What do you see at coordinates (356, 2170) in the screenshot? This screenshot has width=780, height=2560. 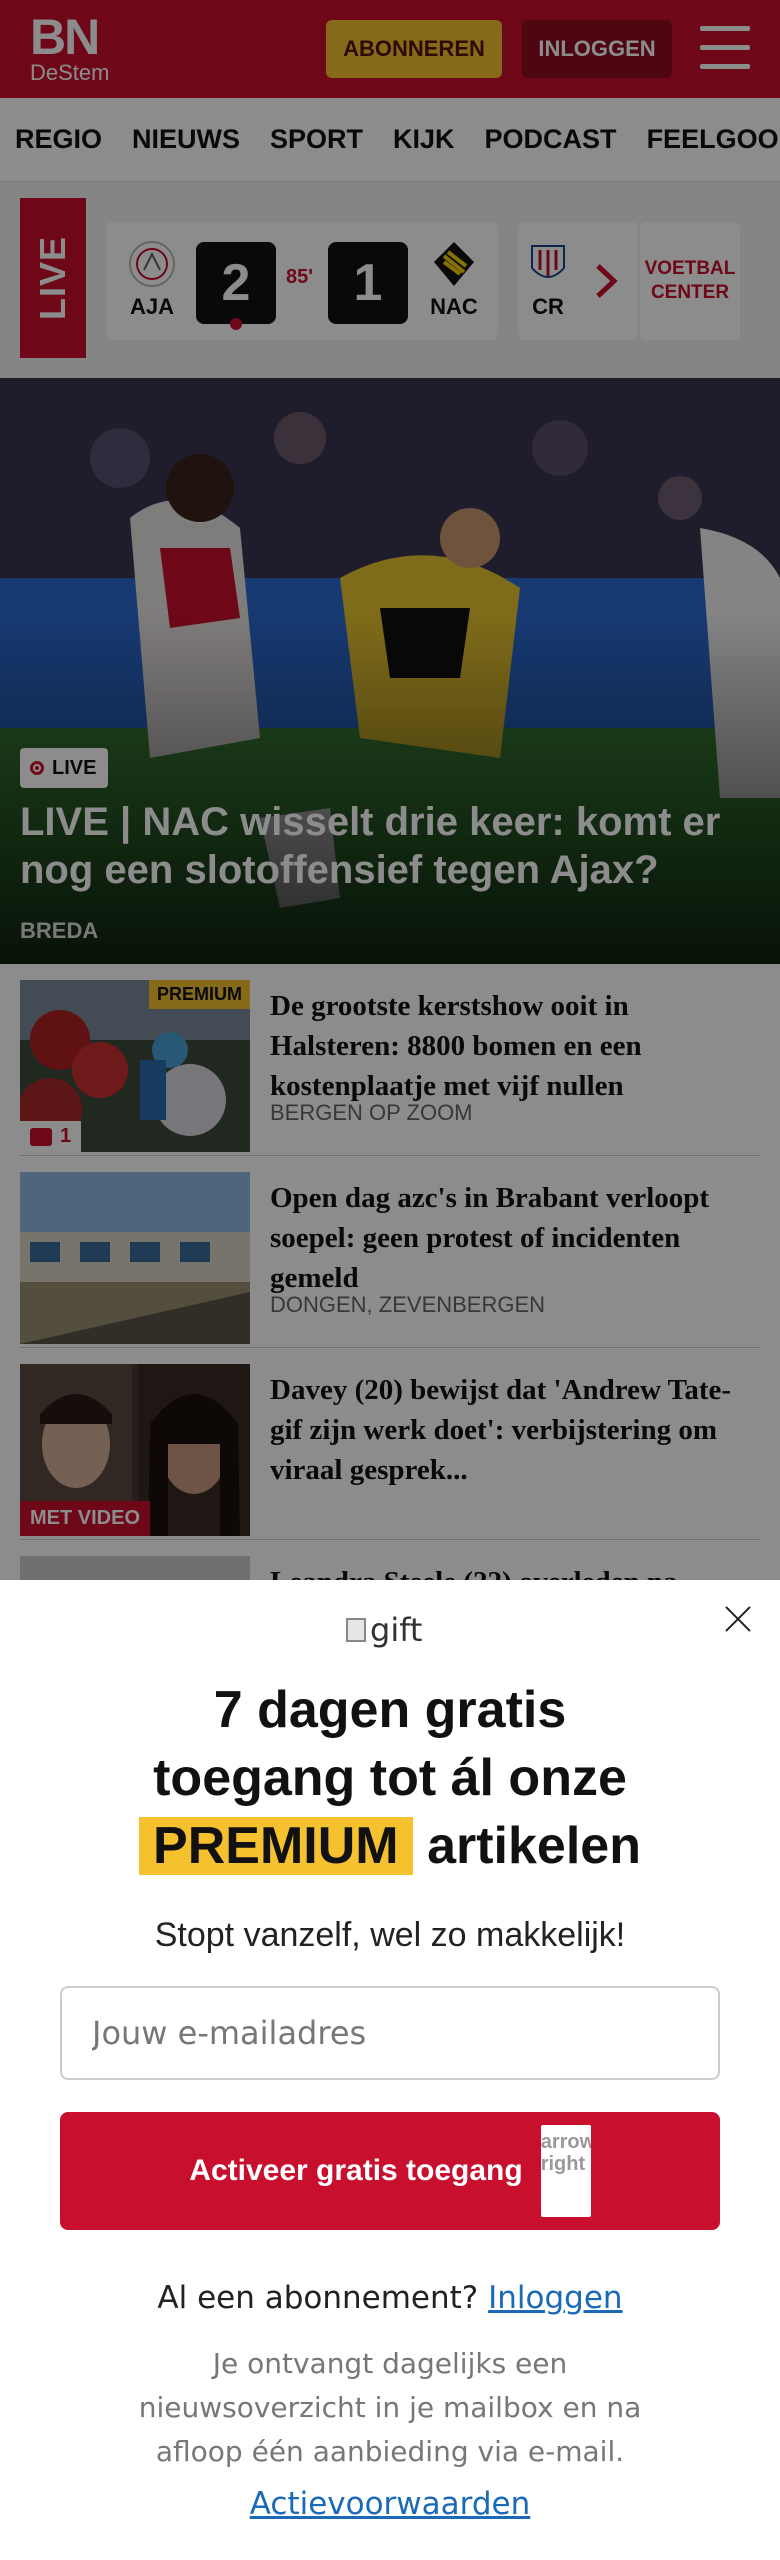 I see `activate-button-label: Activeer gratis toegang` at bounding box center [356, 2170].